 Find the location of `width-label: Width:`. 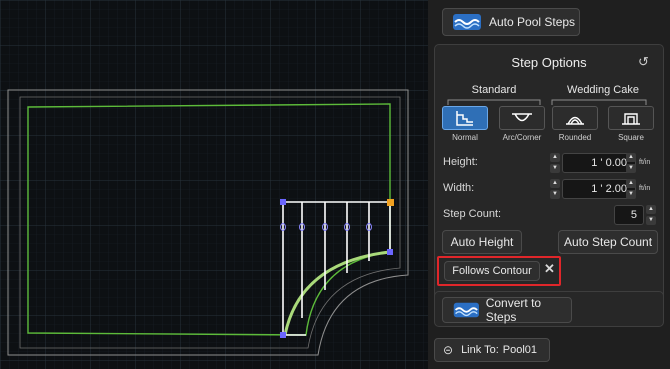

width-label: Width: is located at coordinates (459, 188).